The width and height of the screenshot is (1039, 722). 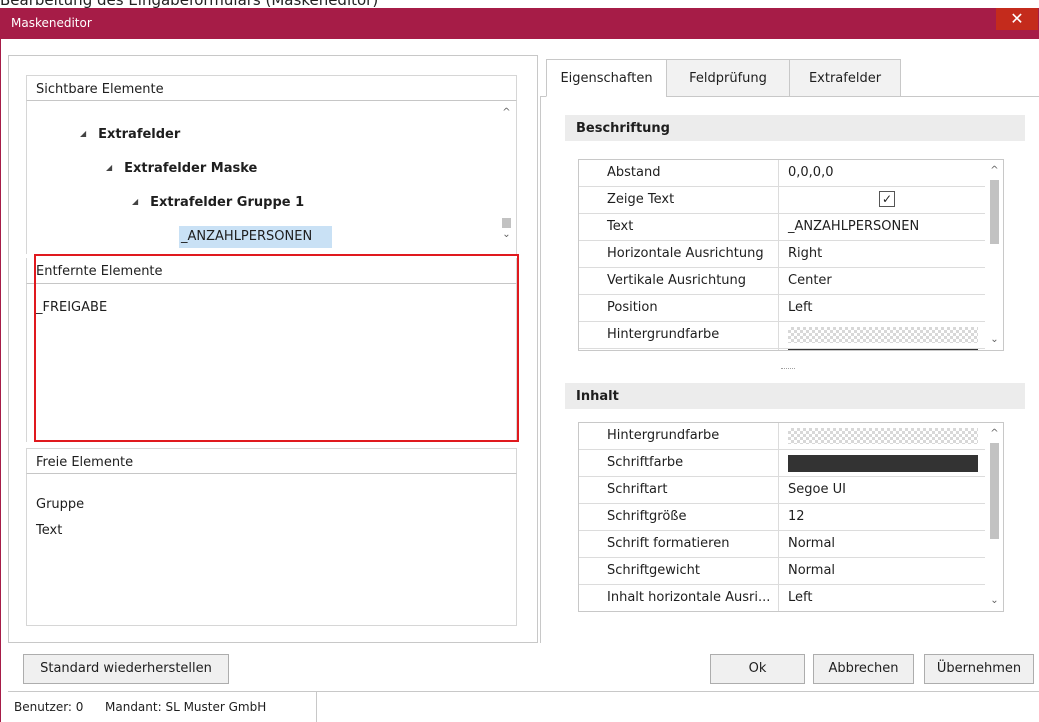 I want to click on close-icon: ✕, so click(x=1017, y=18).